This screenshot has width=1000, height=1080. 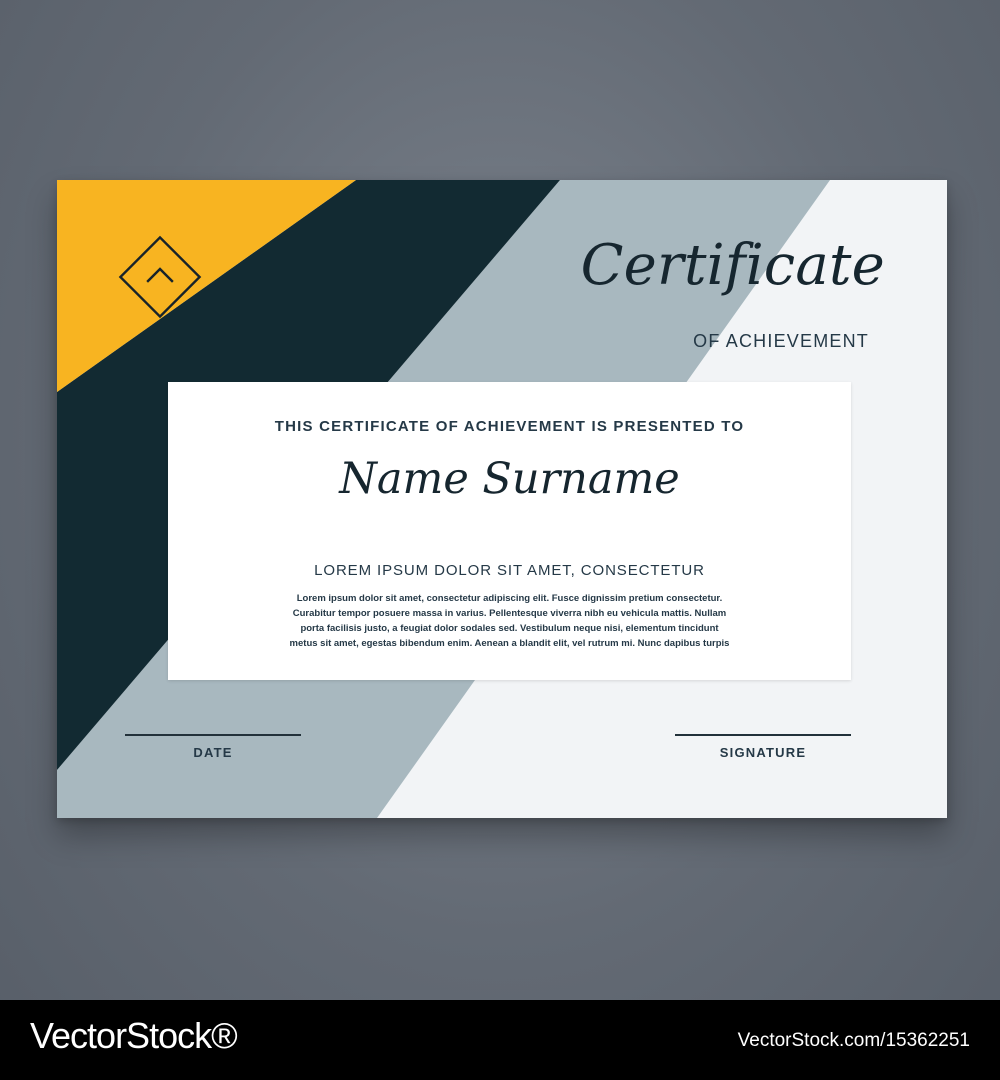 What do you see at coordinates (763, 752) in the screenshot?
I see `signature-label: SIGNATURE` at bounding box center [763, 752].